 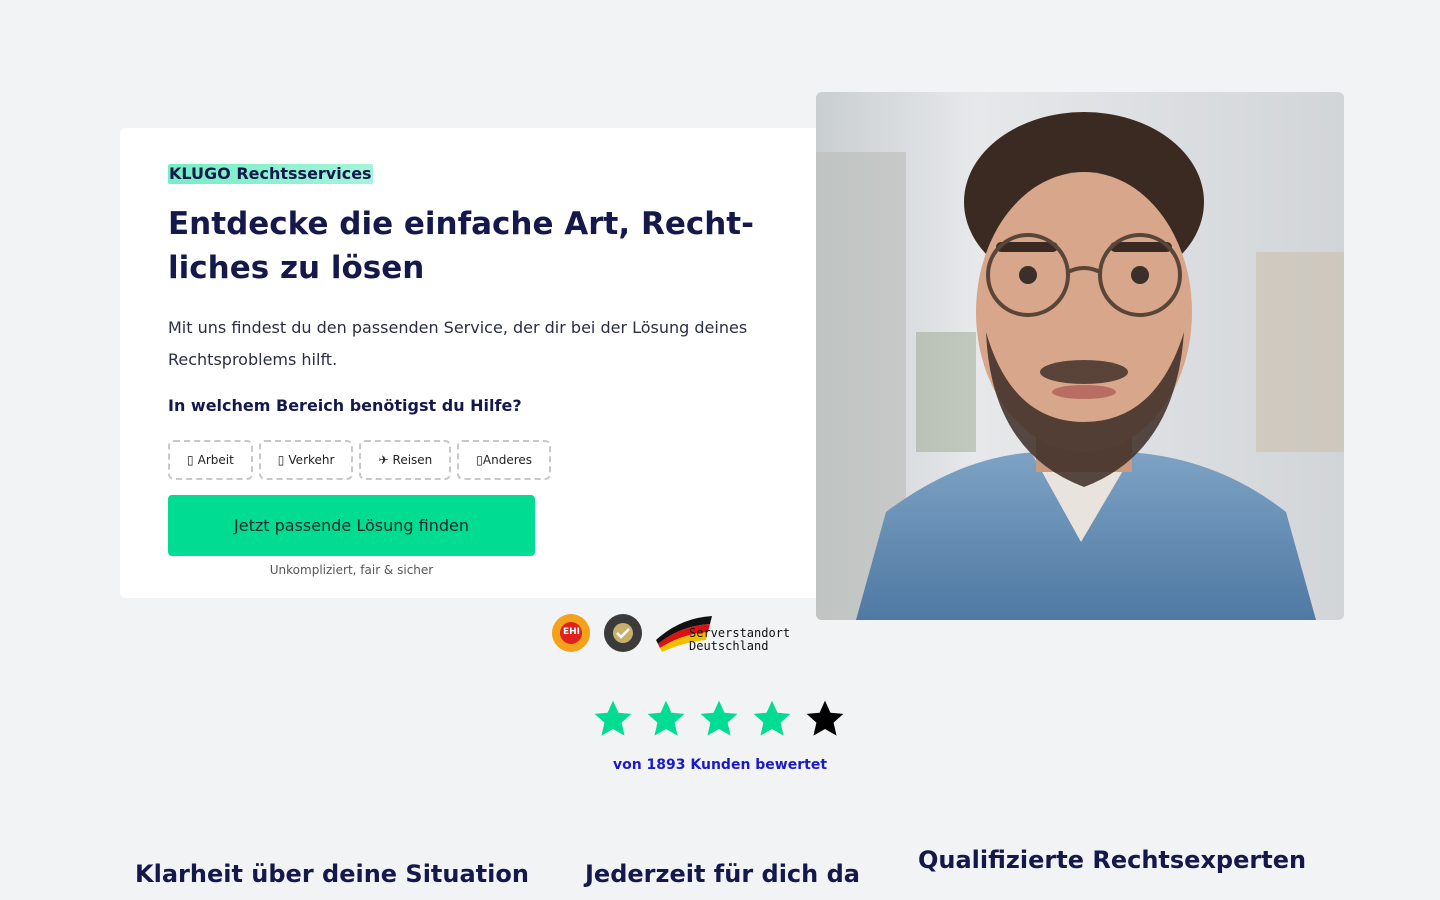 I want to click on proven-expert-badge-icon, so click(x=623, y=633).